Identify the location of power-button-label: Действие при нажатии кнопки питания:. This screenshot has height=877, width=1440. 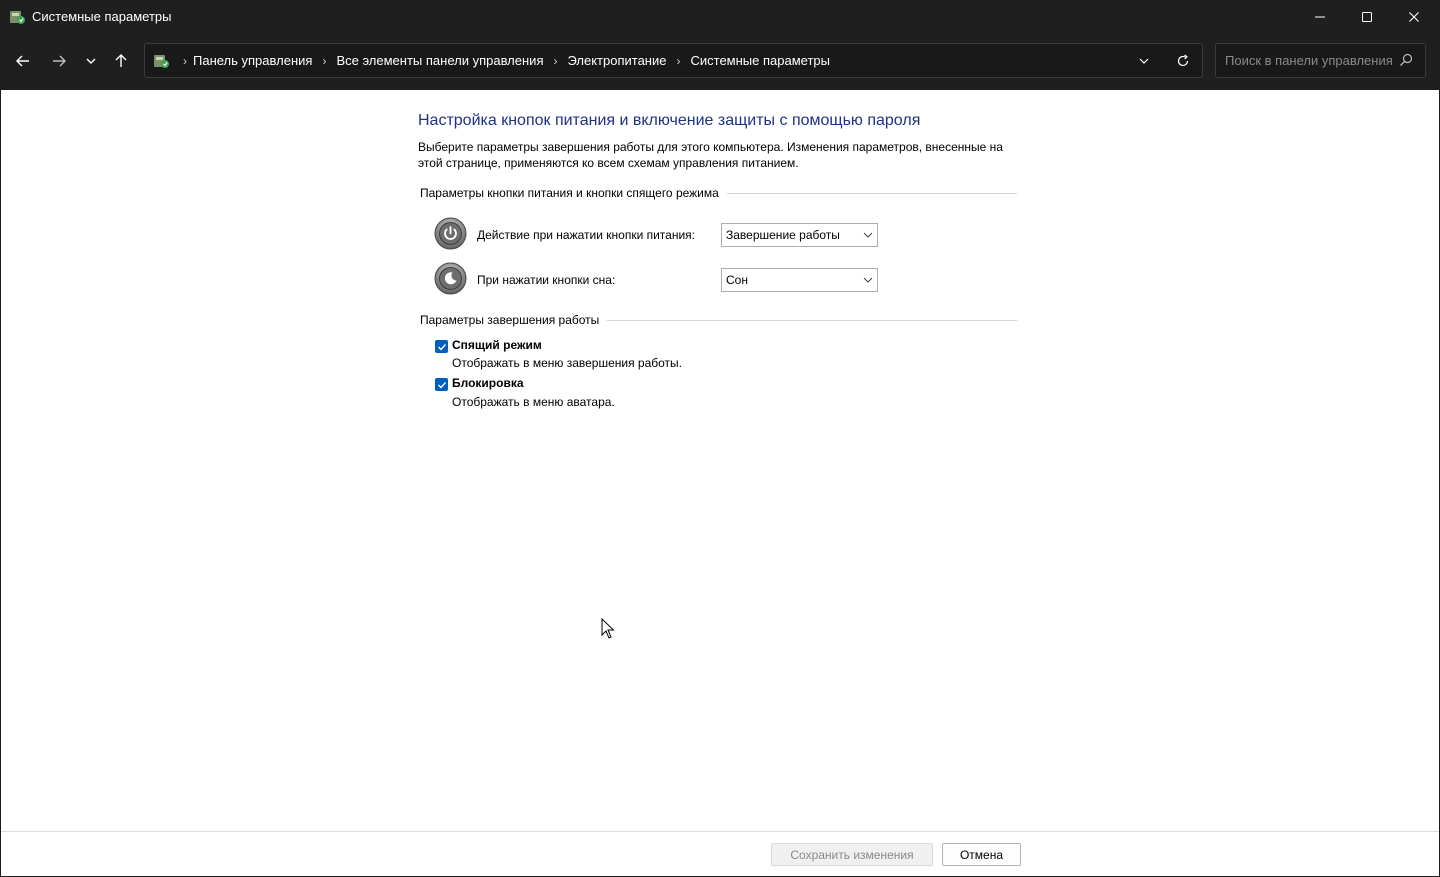
(586, 235).